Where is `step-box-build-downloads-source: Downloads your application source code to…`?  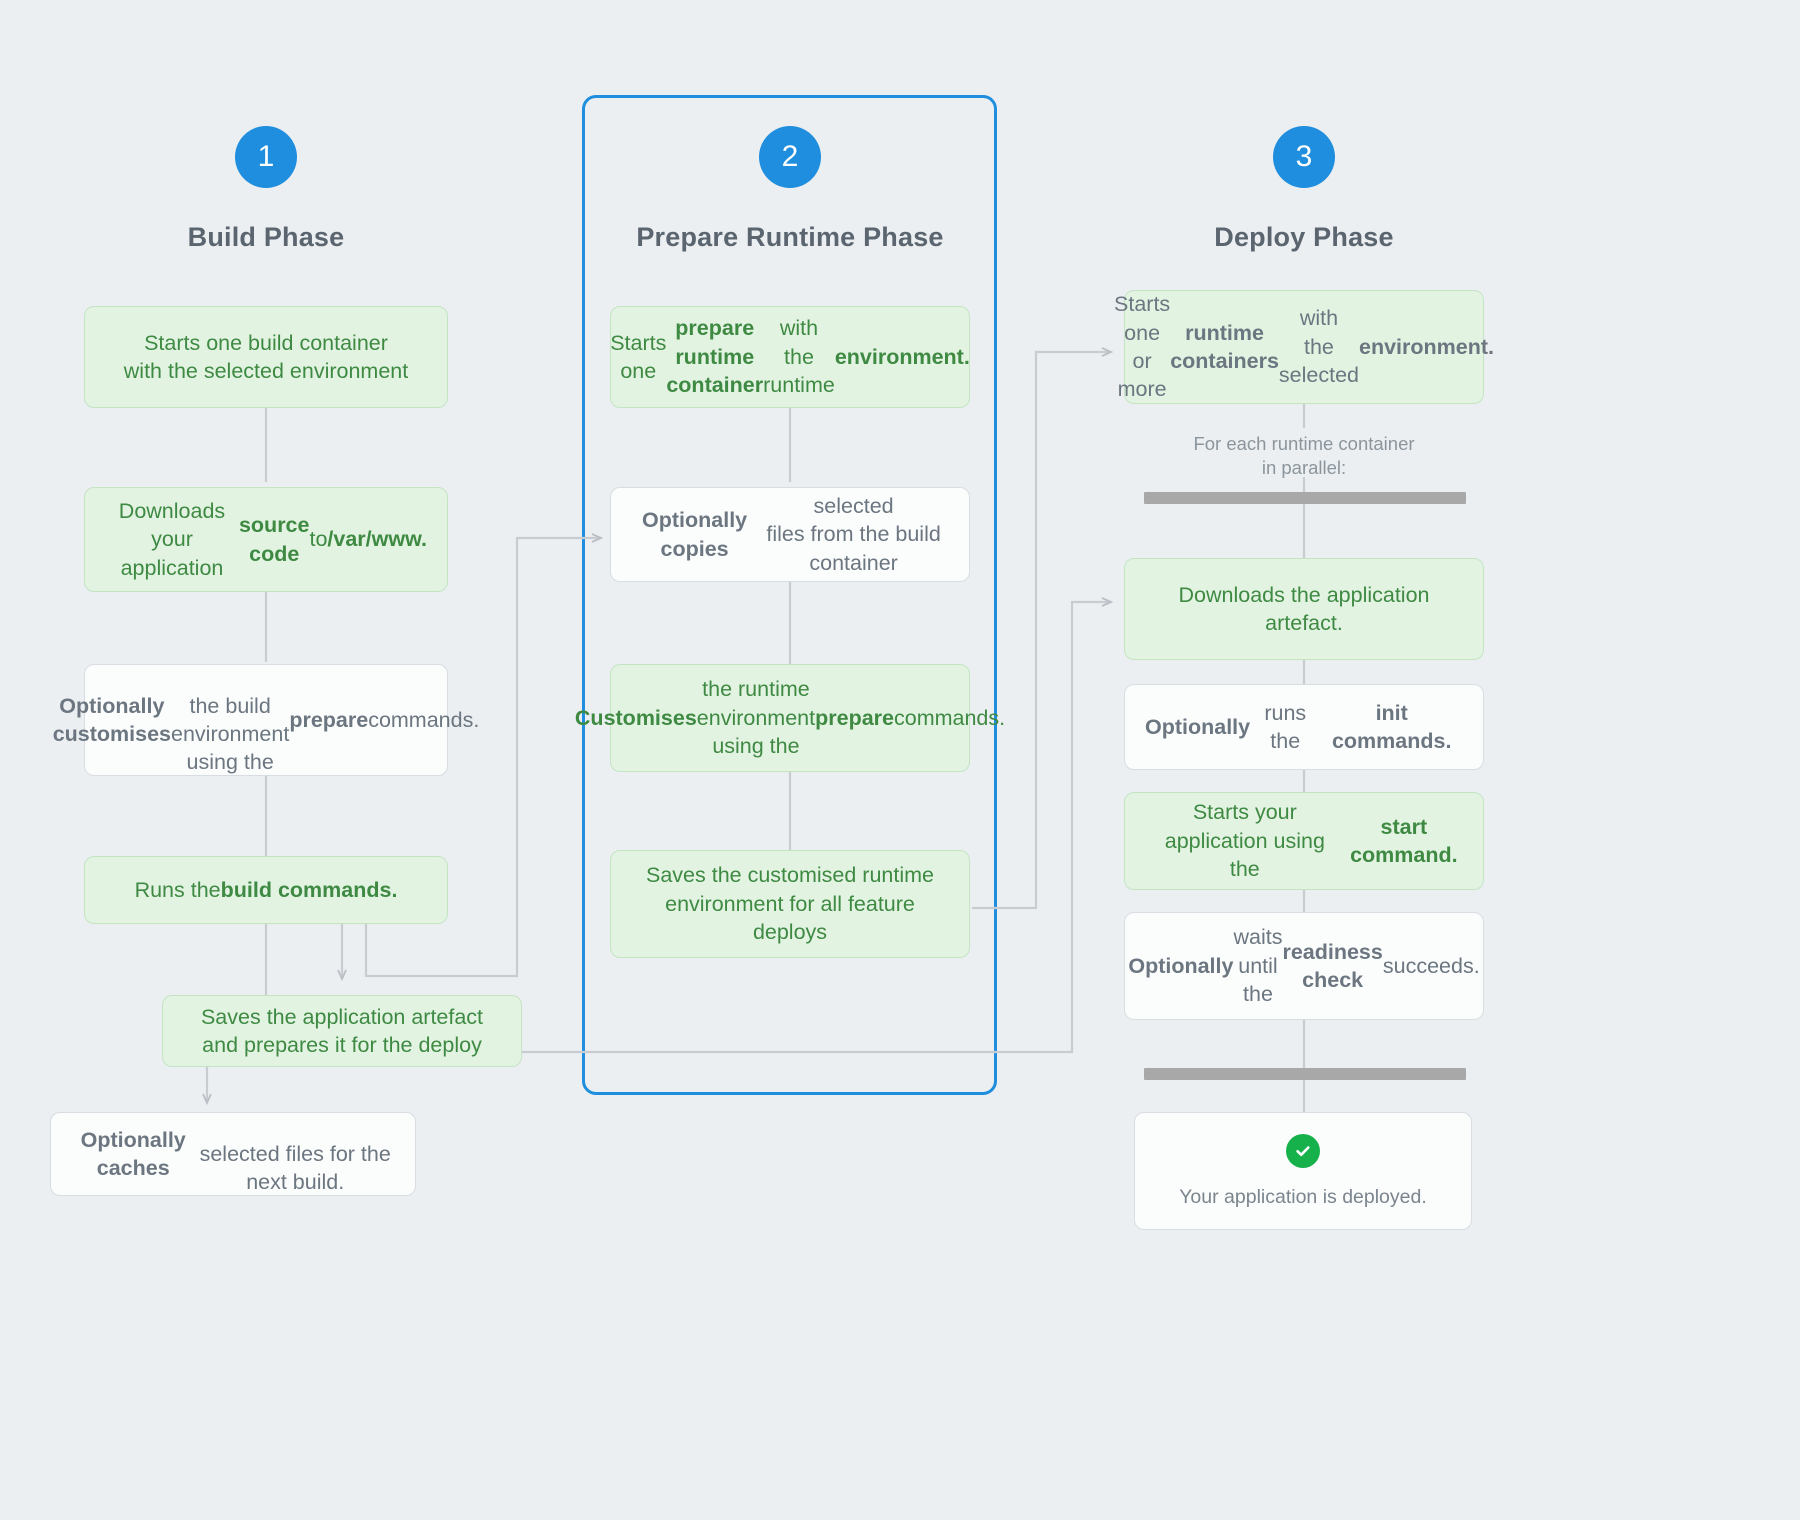
step-box-build-downloads-source: Downloads your application source code to… is located at coordinates (266, 539).